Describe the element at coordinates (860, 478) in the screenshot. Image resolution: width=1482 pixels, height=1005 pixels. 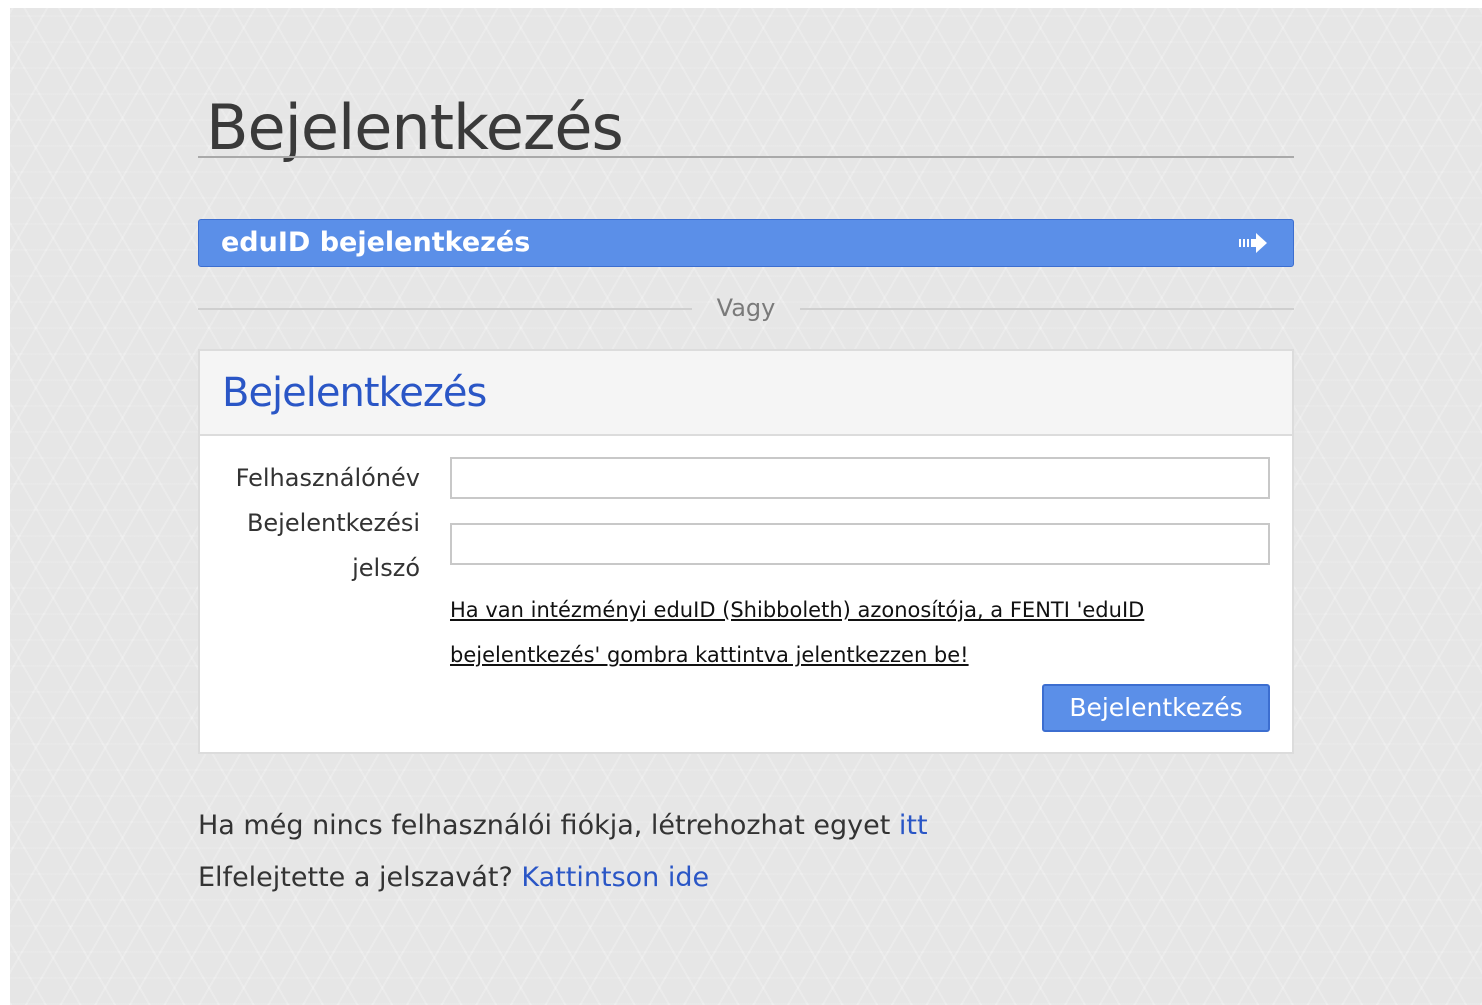
I see `username-input` at that location.